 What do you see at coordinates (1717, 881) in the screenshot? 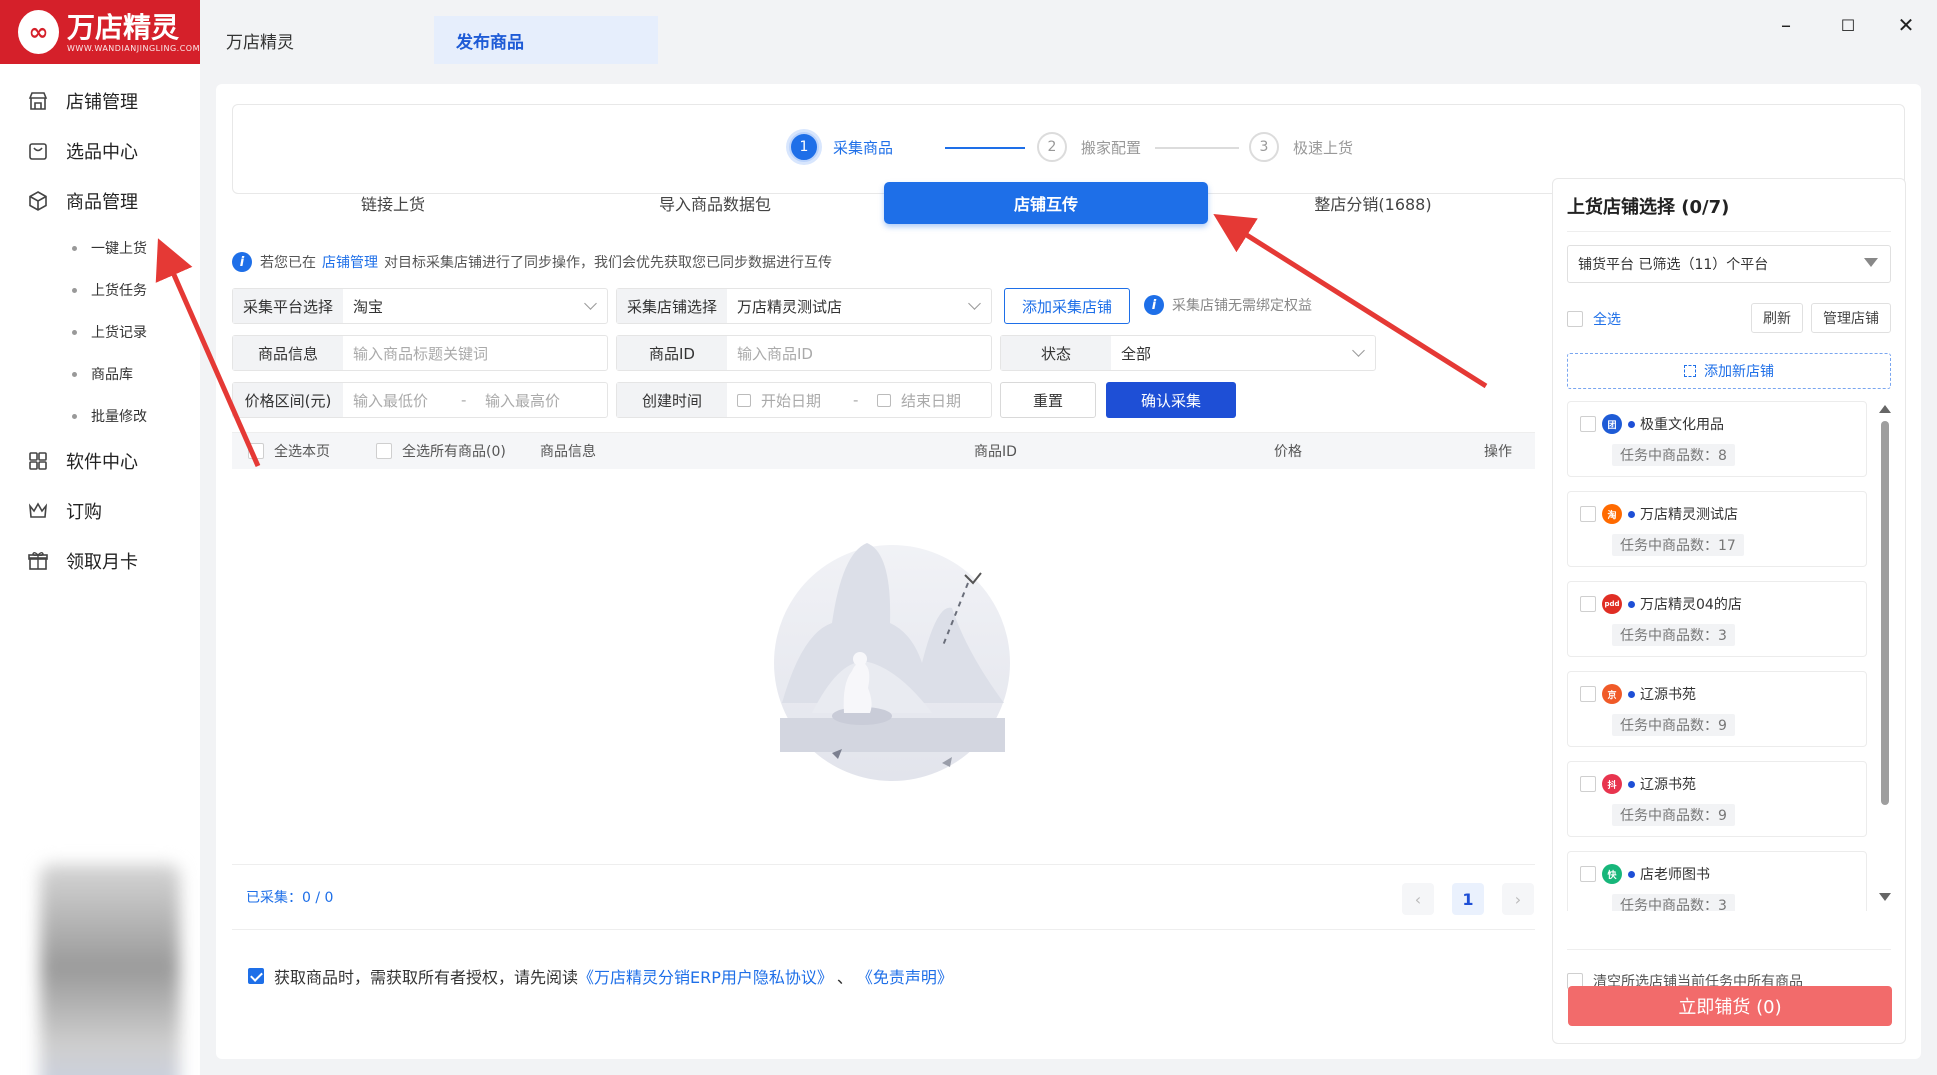
I see `list-item: 快 店老师图书 任务中商品数：3` at bounding box center [1717, 881].